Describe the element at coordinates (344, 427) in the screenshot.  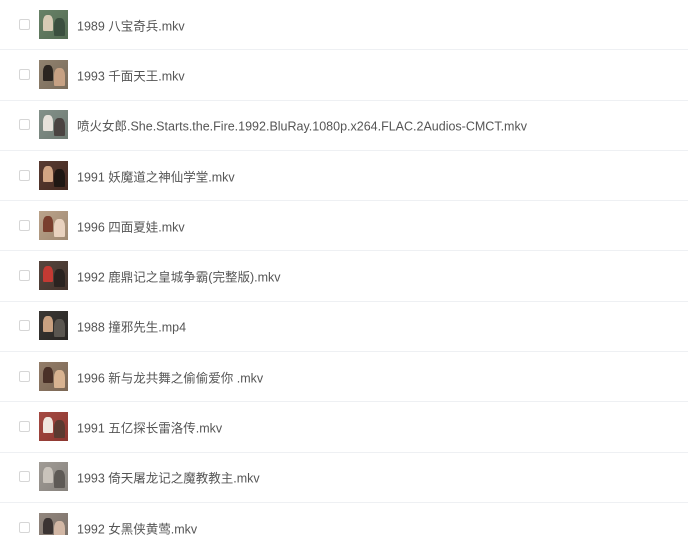
I see `file-row: 1991 五亿探长雷洛传.mkv` at that location.